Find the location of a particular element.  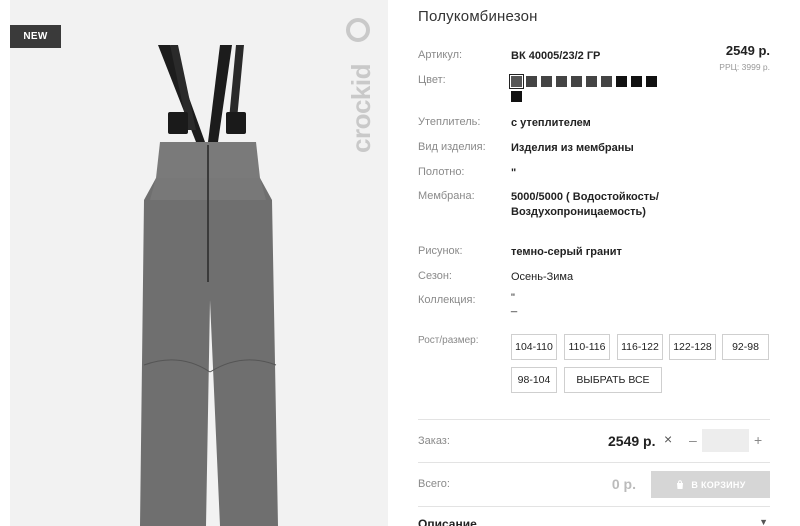

size-option: 92-98 is located at coordinates (745, 347).